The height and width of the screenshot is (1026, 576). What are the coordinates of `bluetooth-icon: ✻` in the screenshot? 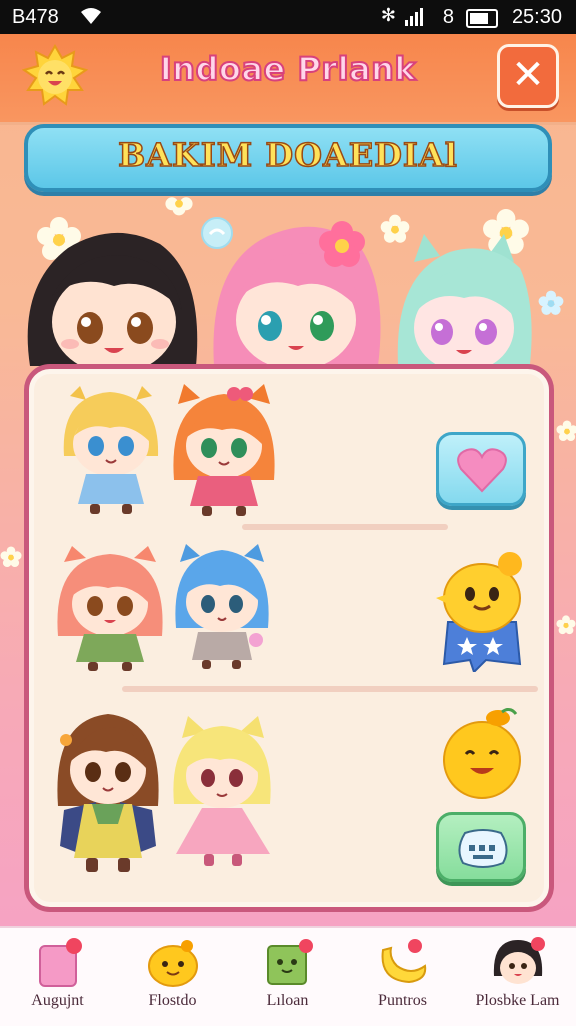 It's located at (388, 15).